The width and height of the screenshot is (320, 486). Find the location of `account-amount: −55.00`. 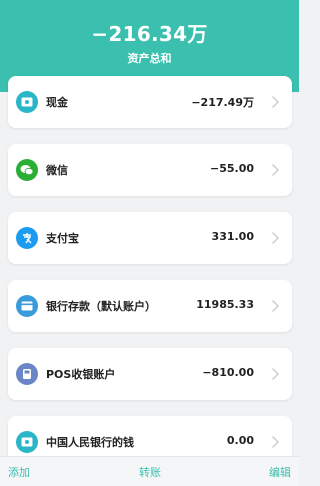

account-amount: −55.00 is located at coordinates (231, 168).